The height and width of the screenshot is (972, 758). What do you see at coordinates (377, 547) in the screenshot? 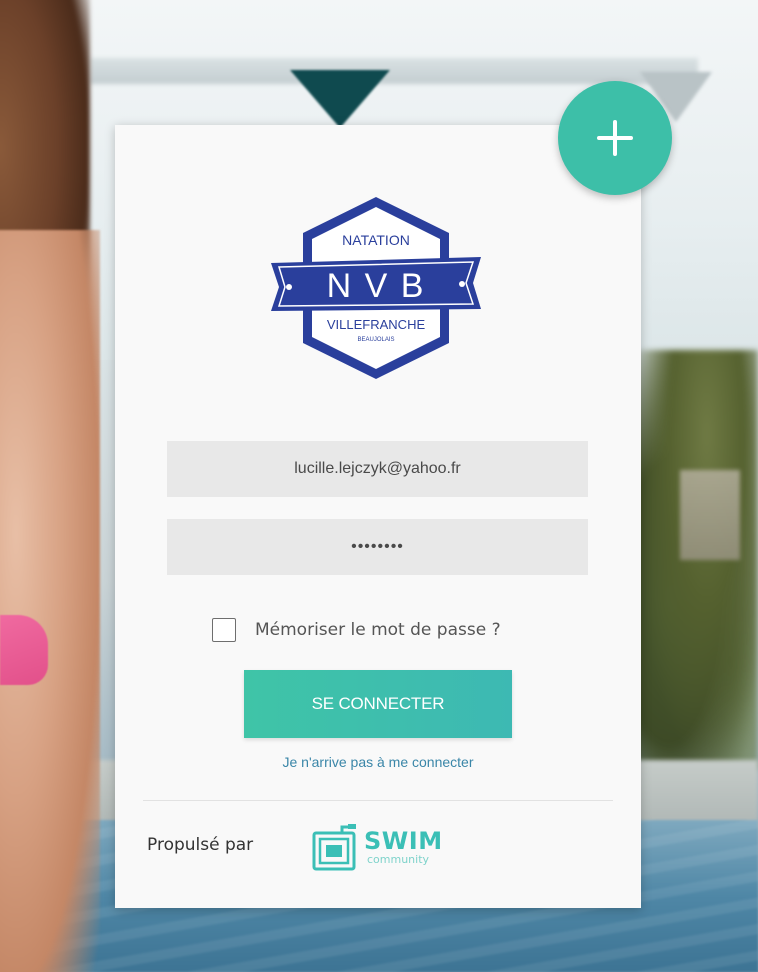
I see `password-field` at bounding box center [377, 547].